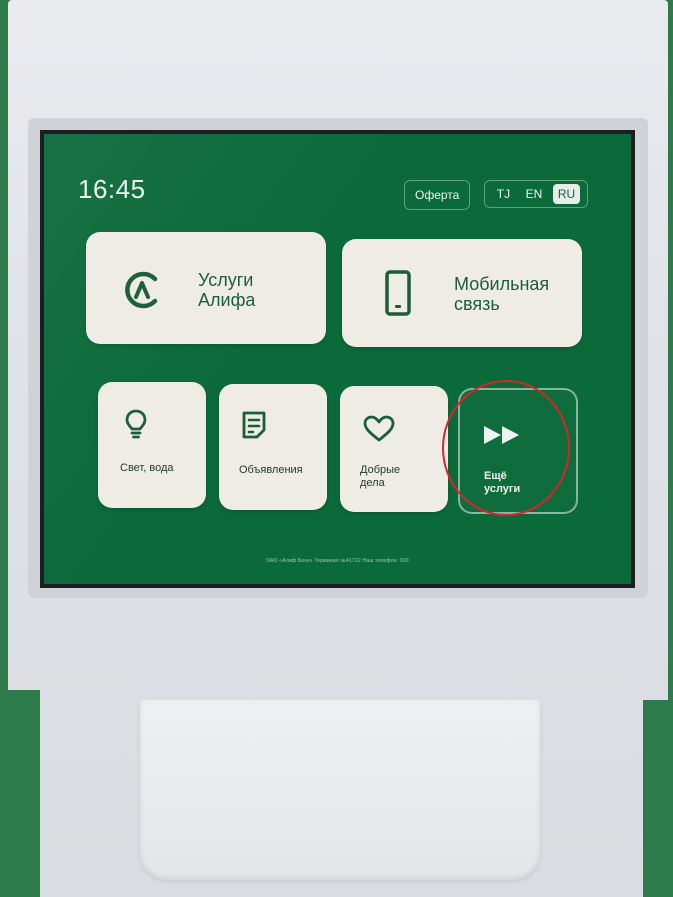 This screenshot has height=897, width=673. Describe the element at coordinates (141, 290) in the screenshot. I see `alif-logo-icon` at that location.